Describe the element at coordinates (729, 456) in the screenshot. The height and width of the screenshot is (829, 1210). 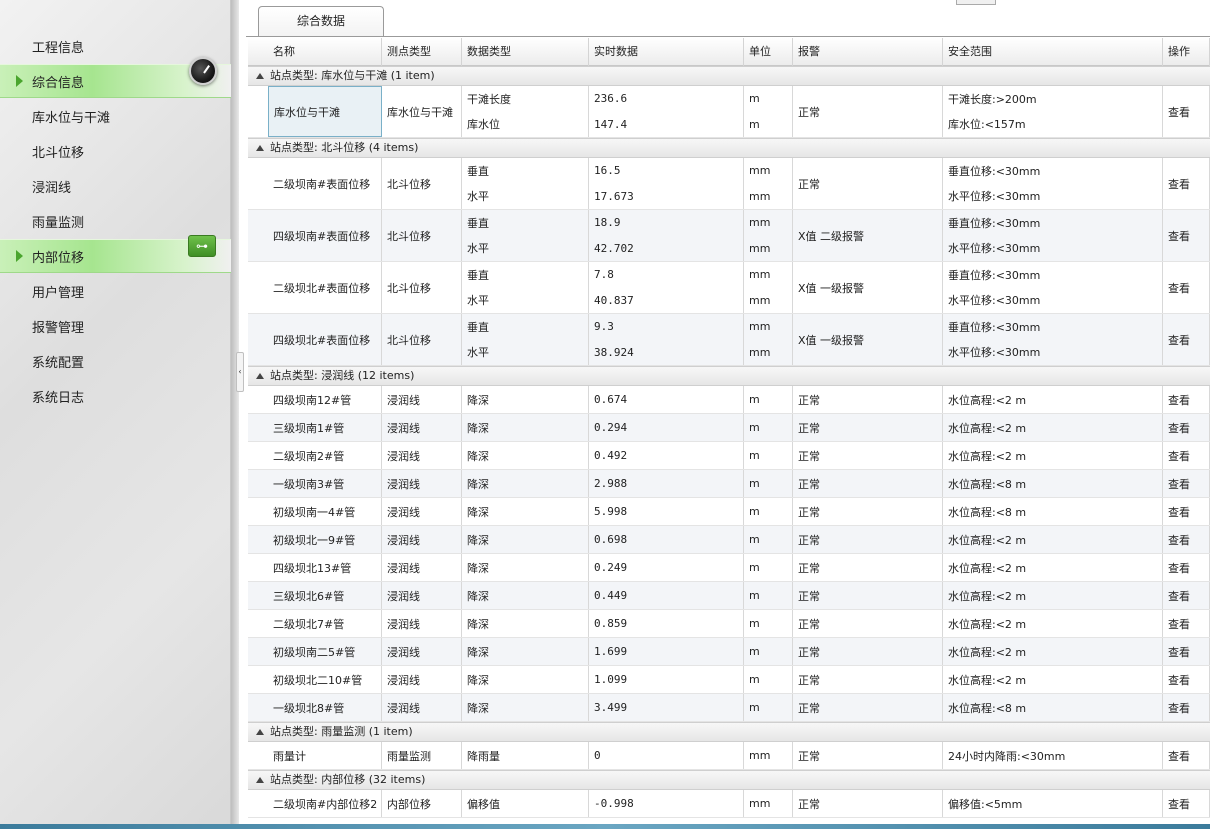
I see `table-row: 二级坝南2#管 浸润线 降深 0.492 m 正常 水位高程:<2 m 查看` at that location.